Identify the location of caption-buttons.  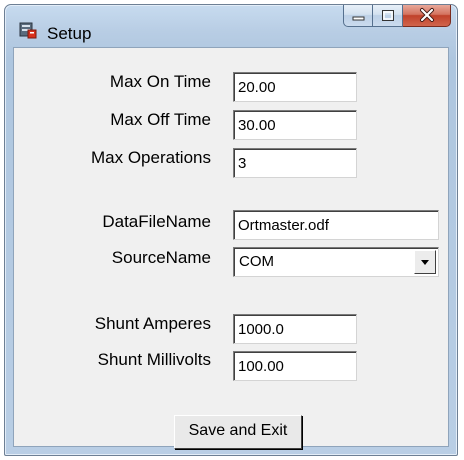
(397, 18).